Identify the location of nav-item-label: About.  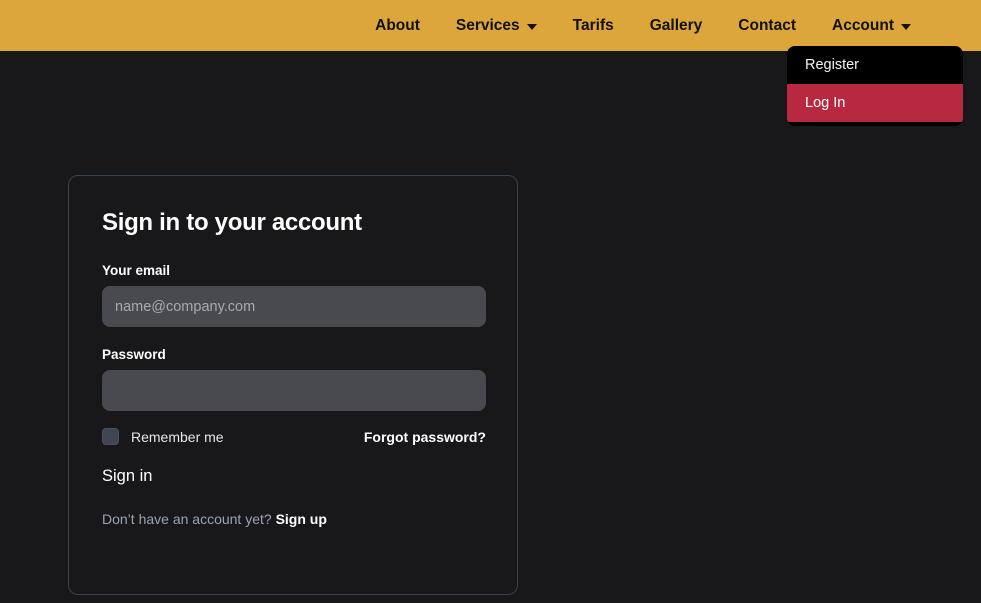
(397, 25).